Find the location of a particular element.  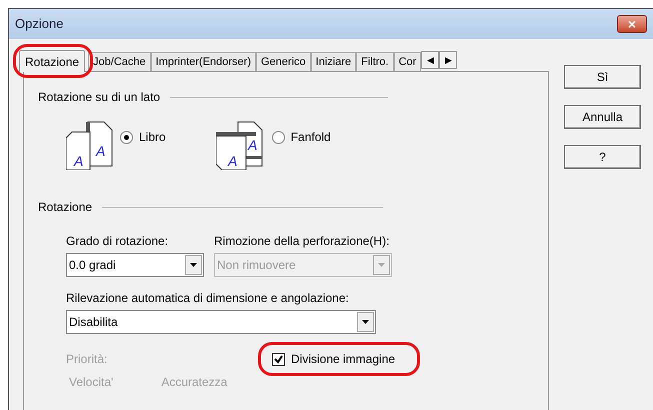

tab: Generico is located at coordinates (283, 61).